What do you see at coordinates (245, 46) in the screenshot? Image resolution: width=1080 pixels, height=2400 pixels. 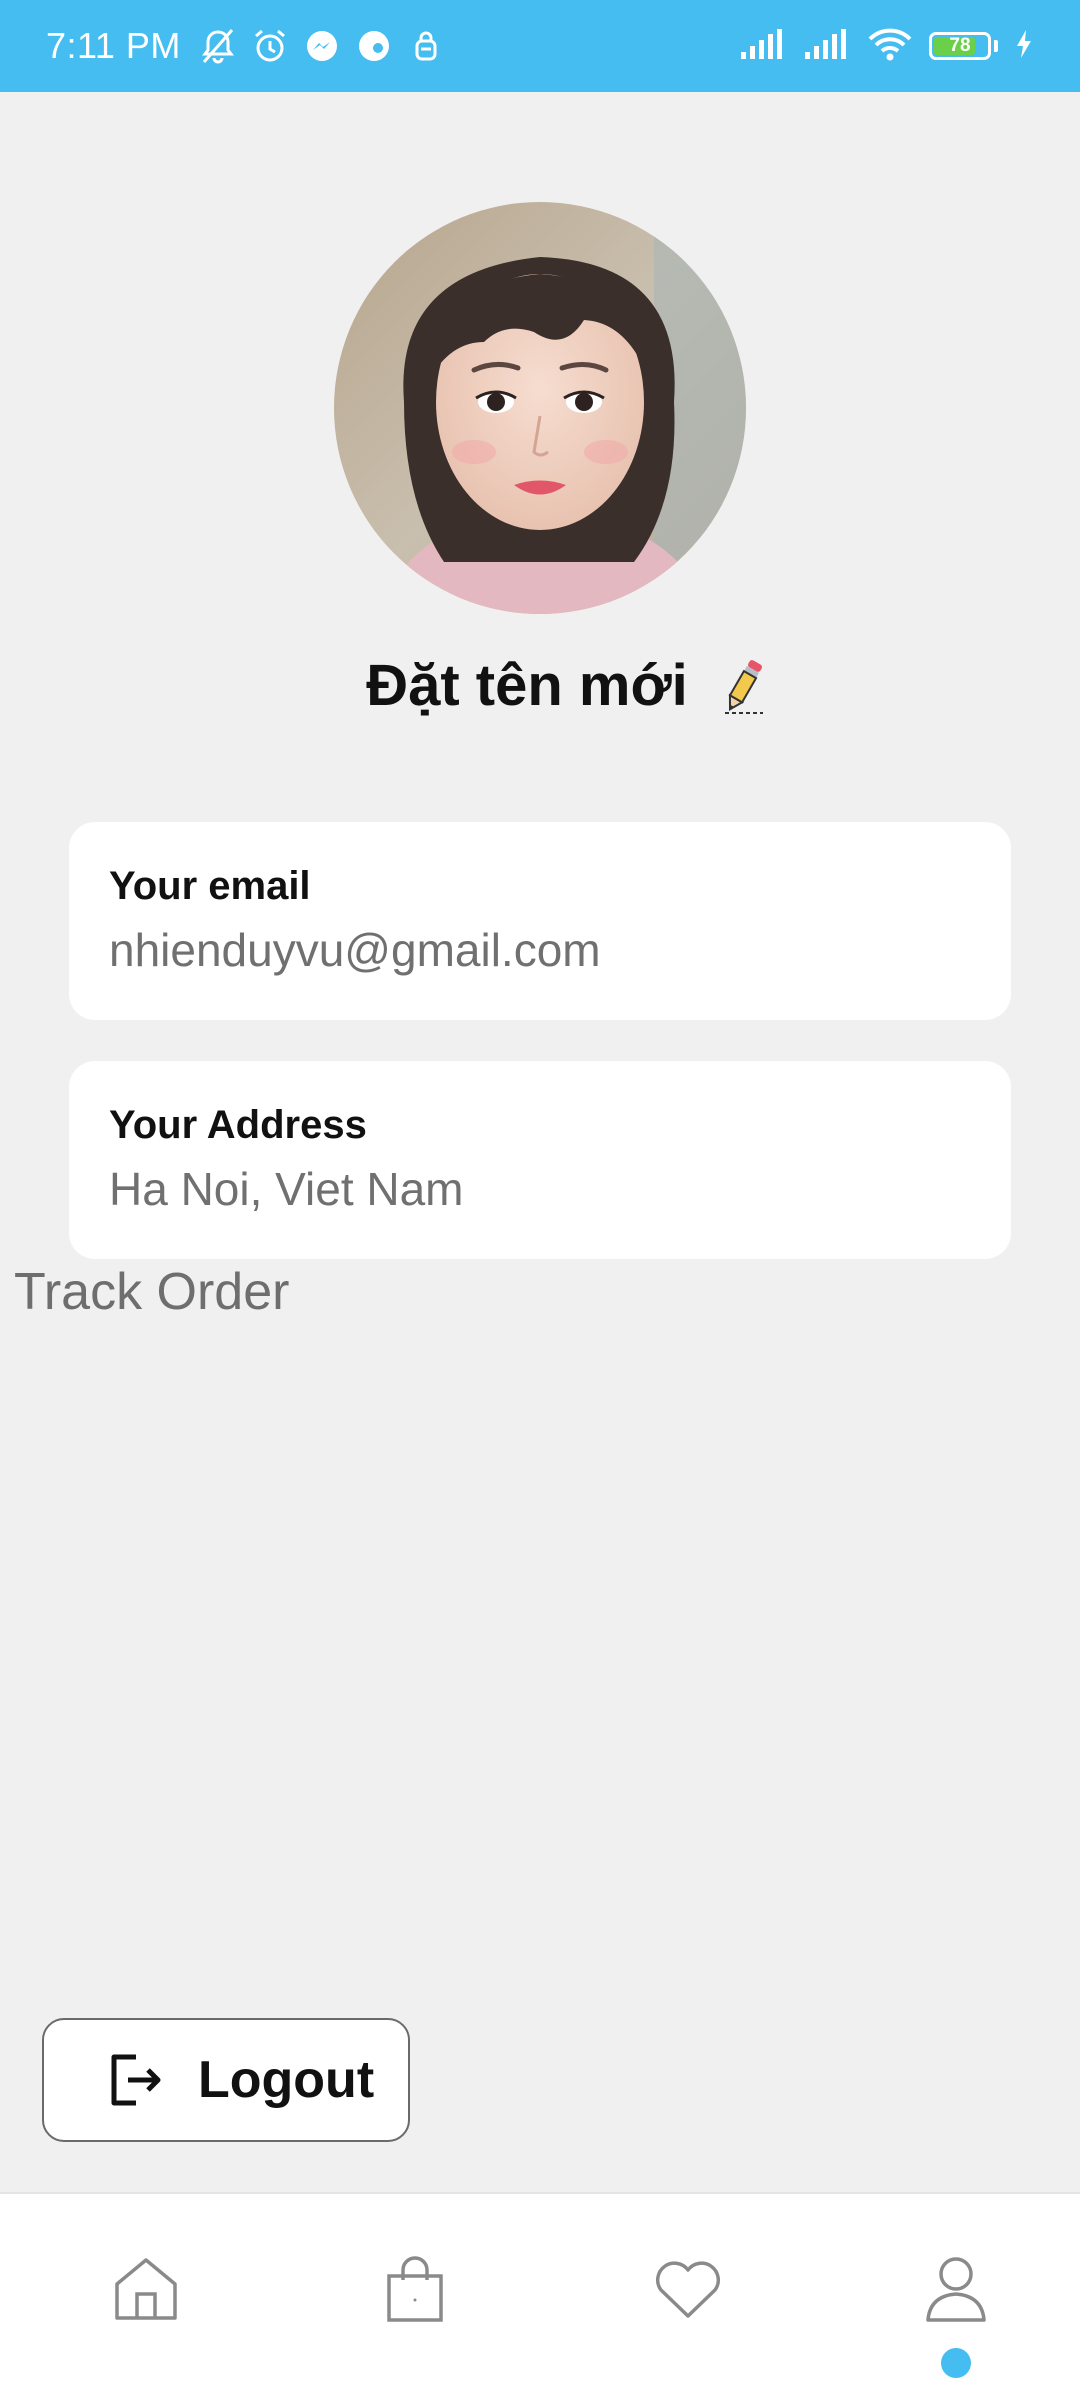 I see `status-left: 7:11 PM` at bounding box center [245, 46].